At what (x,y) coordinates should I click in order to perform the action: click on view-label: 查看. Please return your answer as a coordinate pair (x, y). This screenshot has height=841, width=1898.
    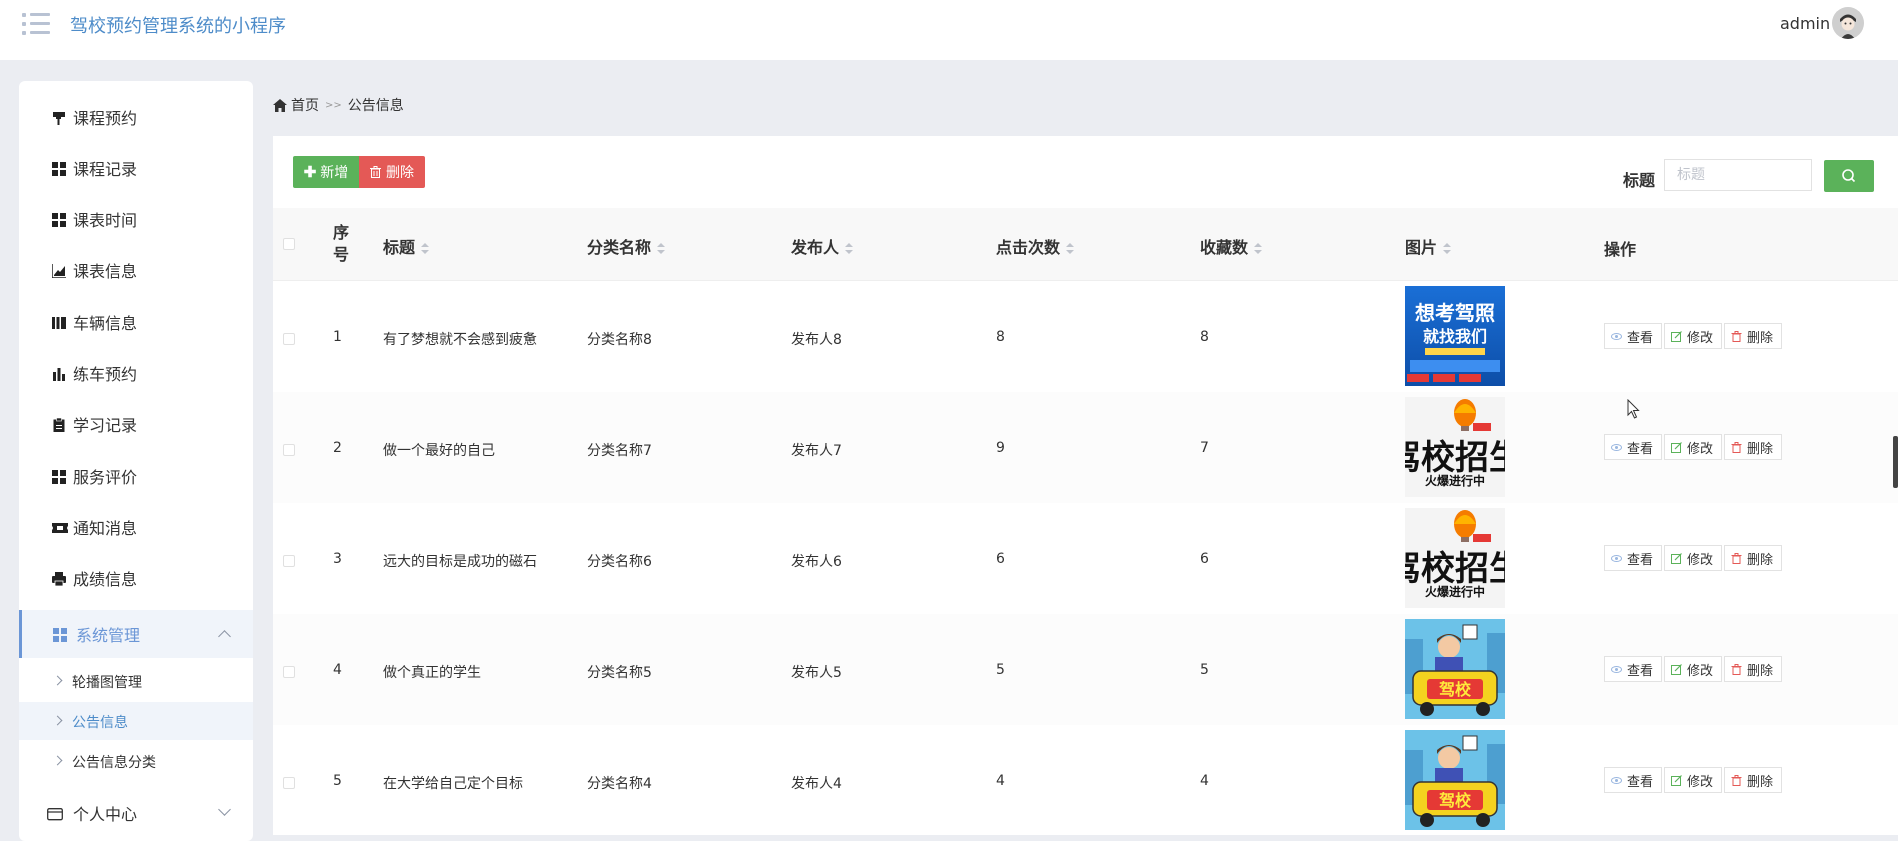
    Looking at the image, I should click on (1640, 560).